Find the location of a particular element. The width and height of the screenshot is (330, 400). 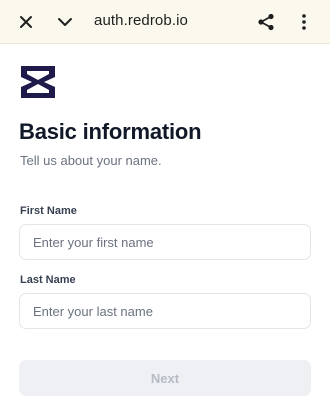

chevron-down-icon is located at coordinates (65, 22).